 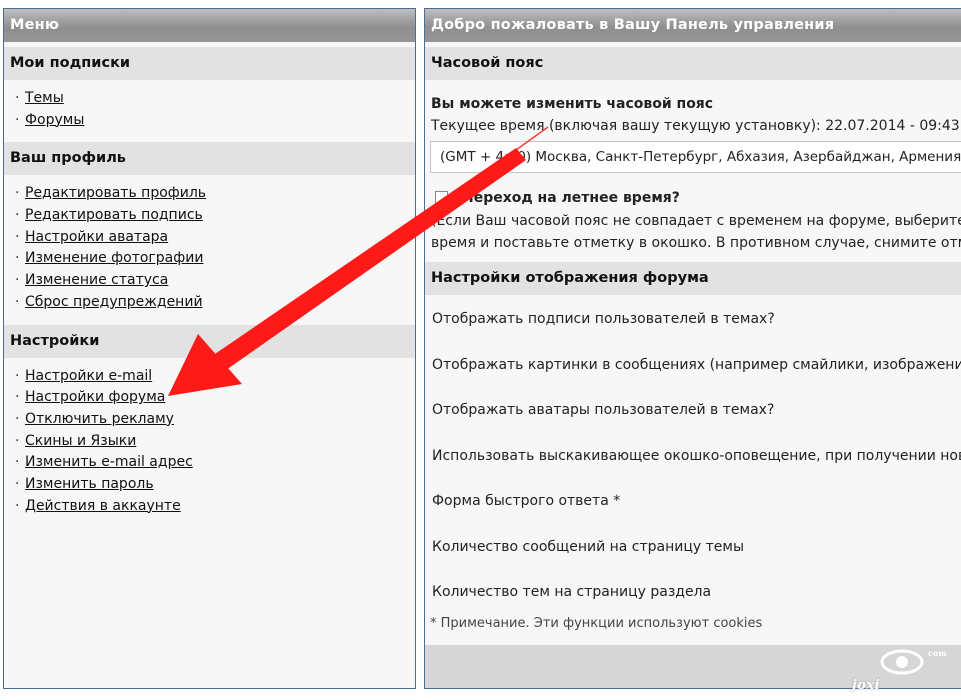 I want to click on section-display: Настройки отображения форума, so click(x=693, y=278).